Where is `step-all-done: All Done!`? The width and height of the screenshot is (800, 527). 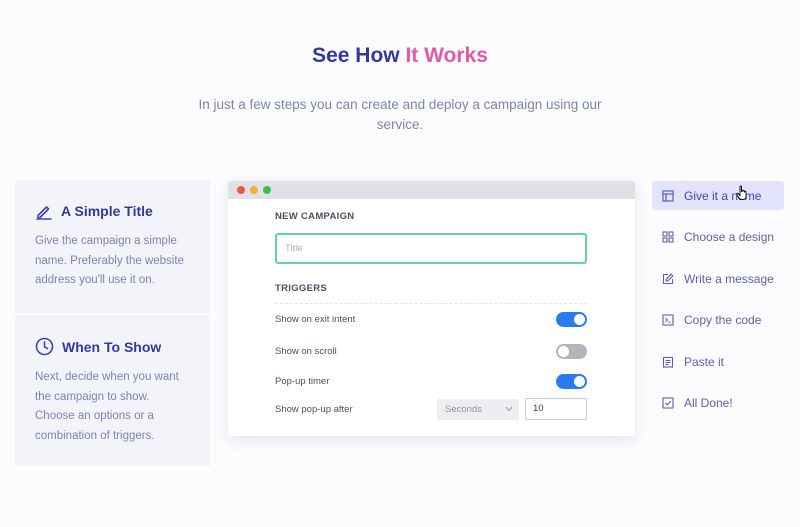
step-all-done: All Done! is located at coordinates (718, 403).